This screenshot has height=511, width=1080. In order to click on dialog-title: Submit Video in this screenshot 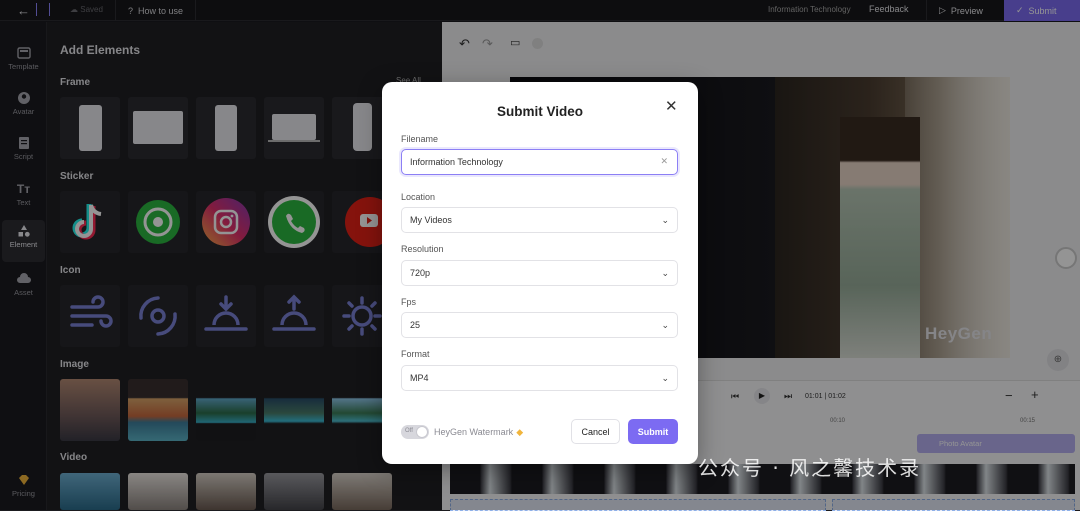, I will do `click(539, 111)`.